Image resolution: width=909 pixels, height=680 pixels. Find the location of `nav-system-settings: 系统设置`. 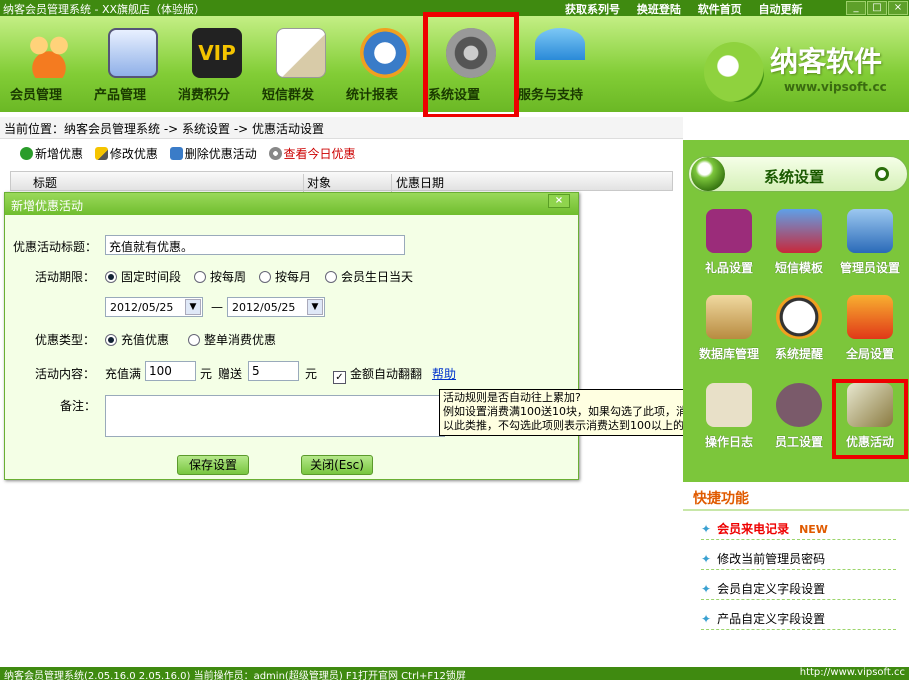

nav-system-settings: 系统设置 is located at coordinates (471, 65).